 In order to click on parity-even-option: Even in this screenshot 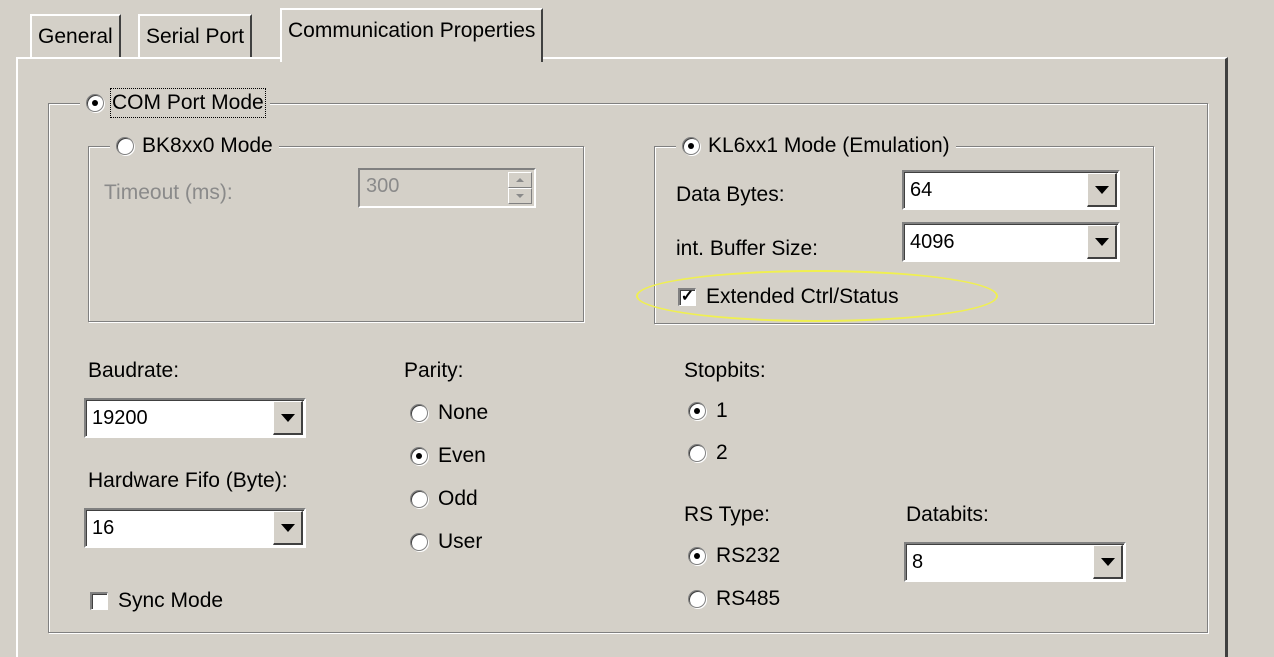, I will do `click(448, 456)`.